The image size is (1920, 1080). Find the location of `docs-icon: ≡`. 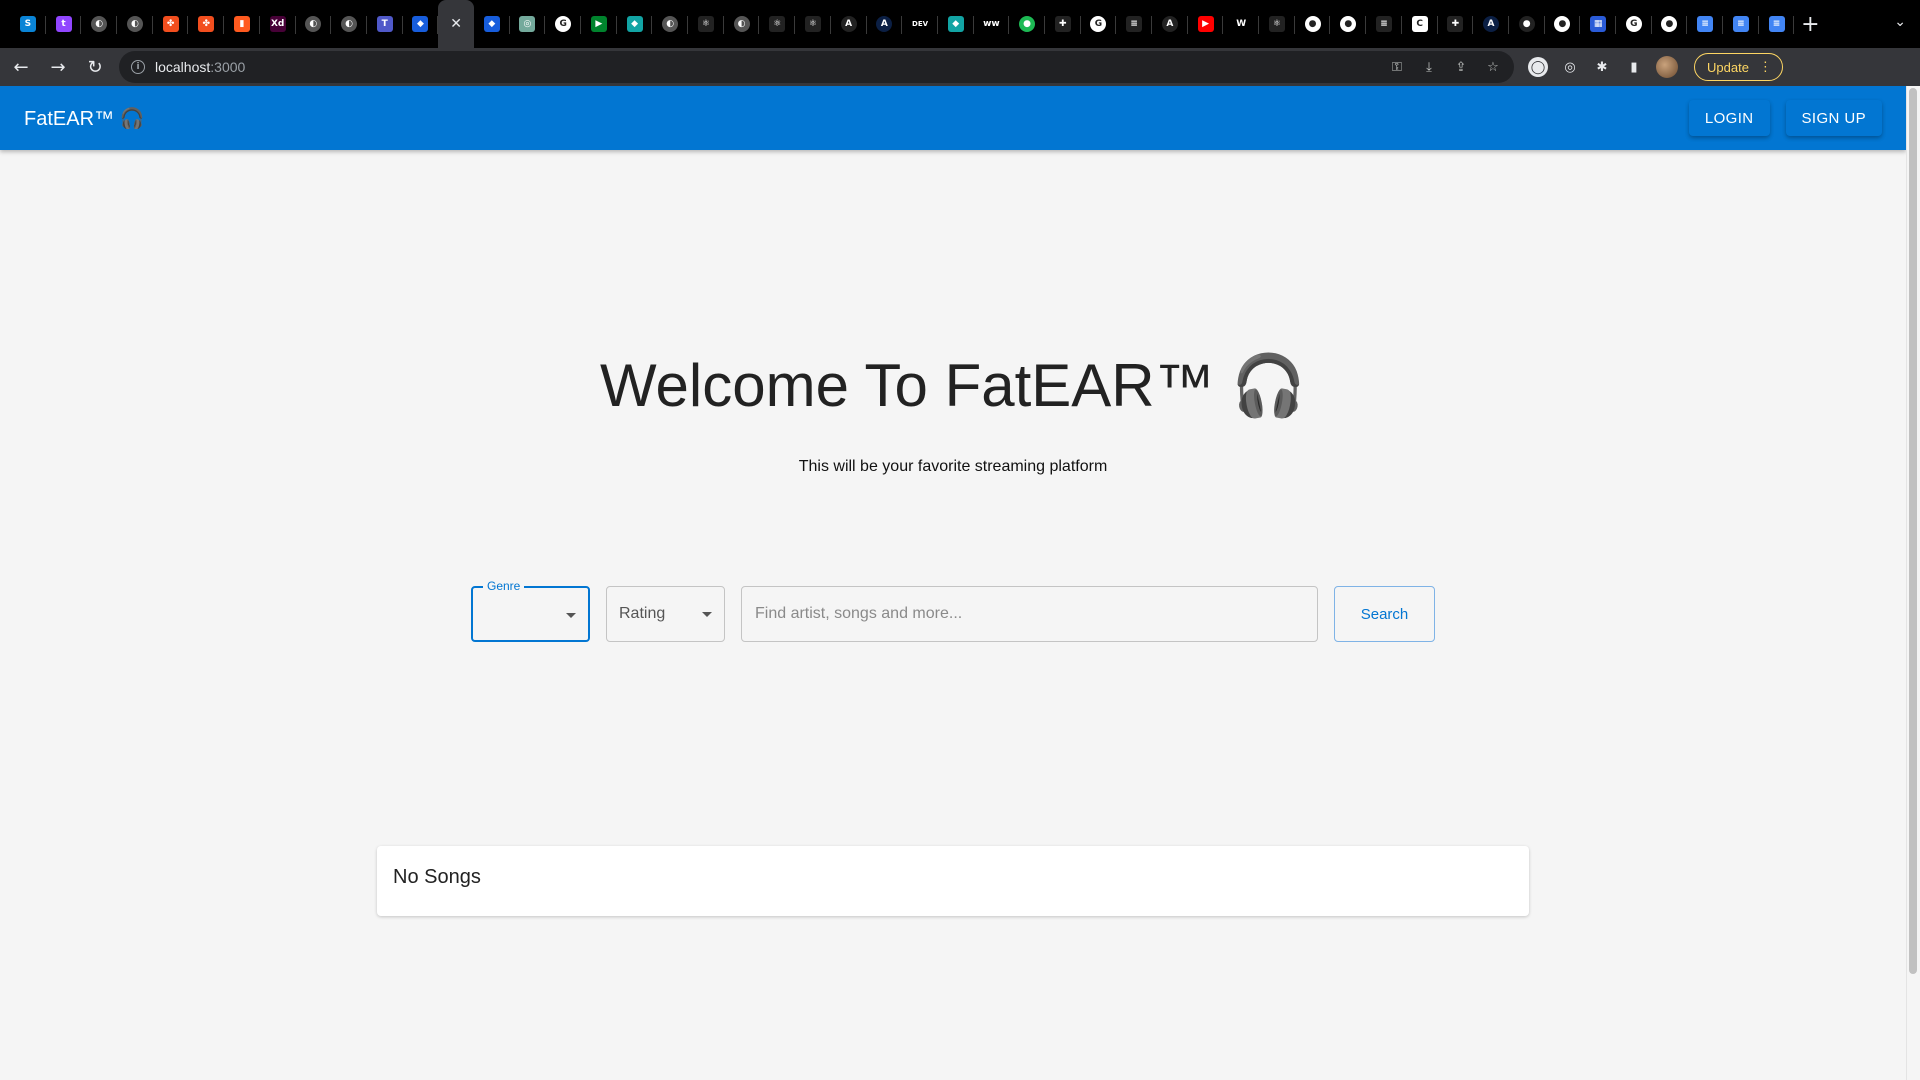

docs-icon: ≡ is located at coordinates (1740, 24).